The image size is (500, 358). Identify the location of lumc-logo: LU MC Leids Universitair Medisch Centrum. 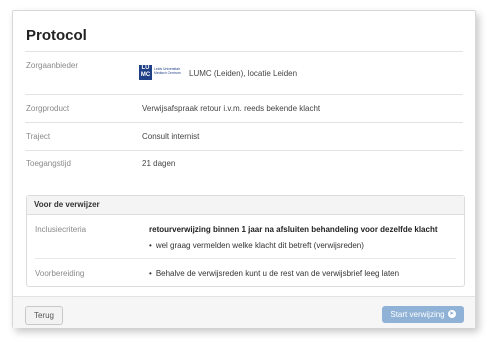
(161, 72).